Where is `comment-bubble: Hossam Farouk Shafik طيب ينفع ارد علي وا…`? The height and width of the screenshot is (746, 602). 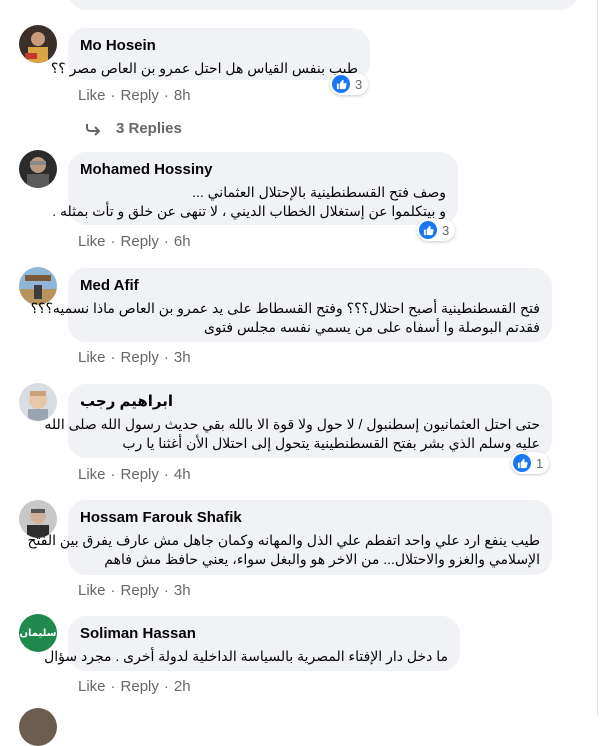
comment-bubble: Hossam Farouk Shafik طيب ينفع ارد علي وا… is located at coordinates (289, 537).